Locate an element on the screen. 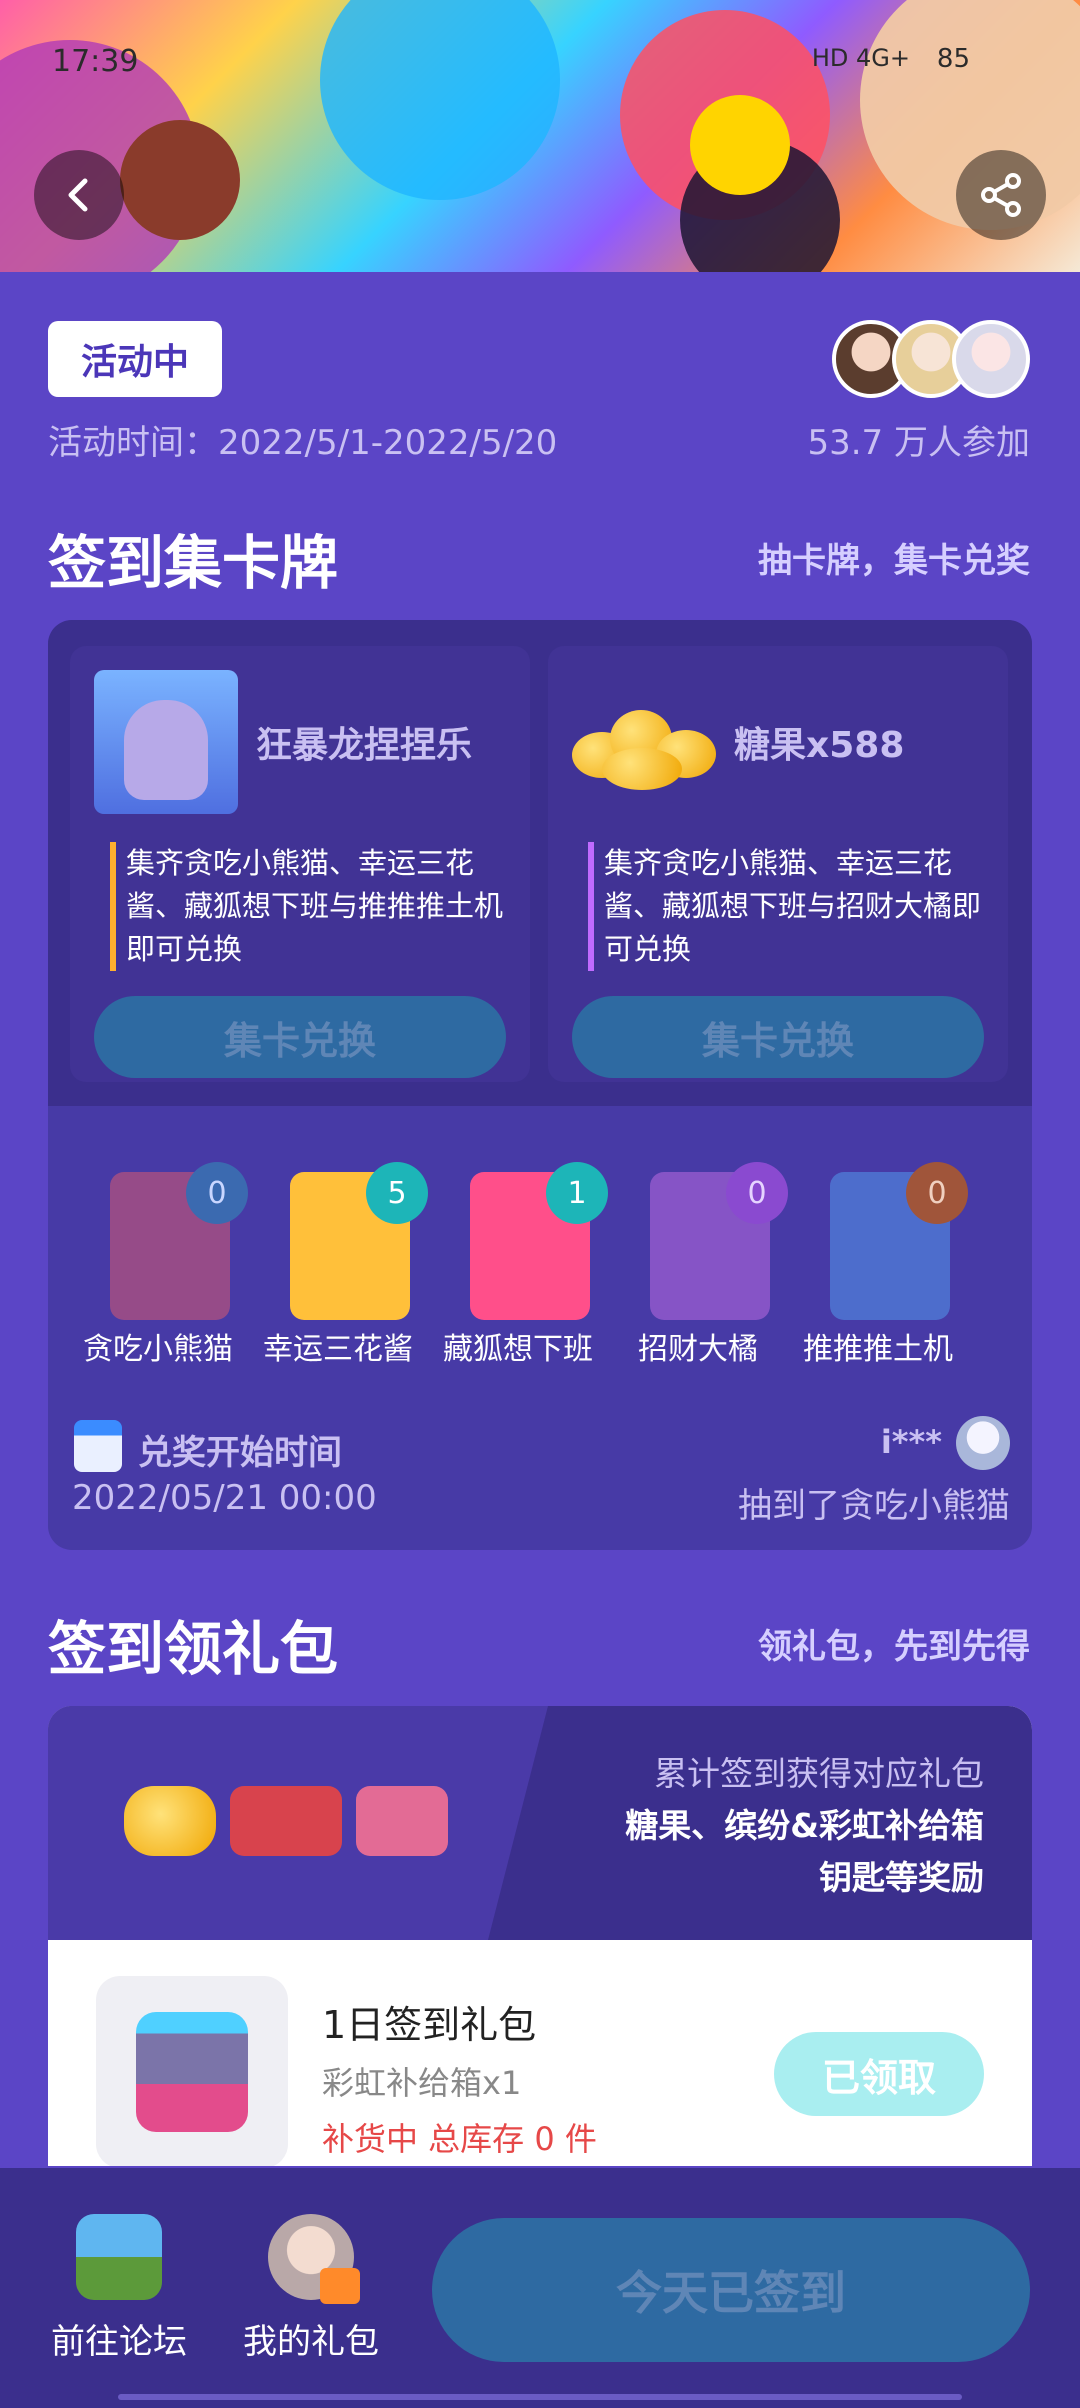  claimed-button: 已领取 is located at coordinates (879, 2074).